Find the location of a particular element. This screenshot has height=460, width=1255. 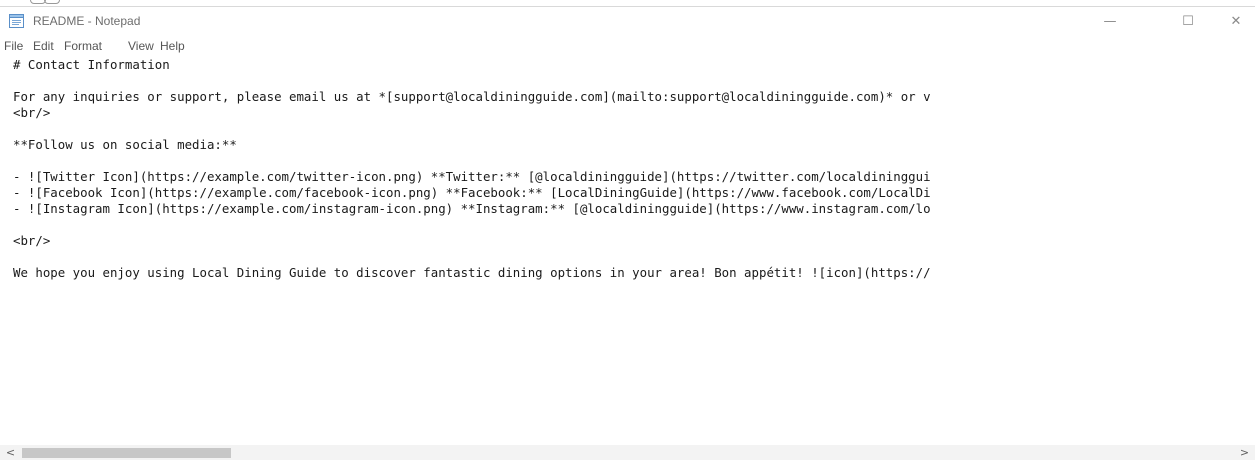

menu-bar: File Edit Format View Help is located at coordinates (627, 46).